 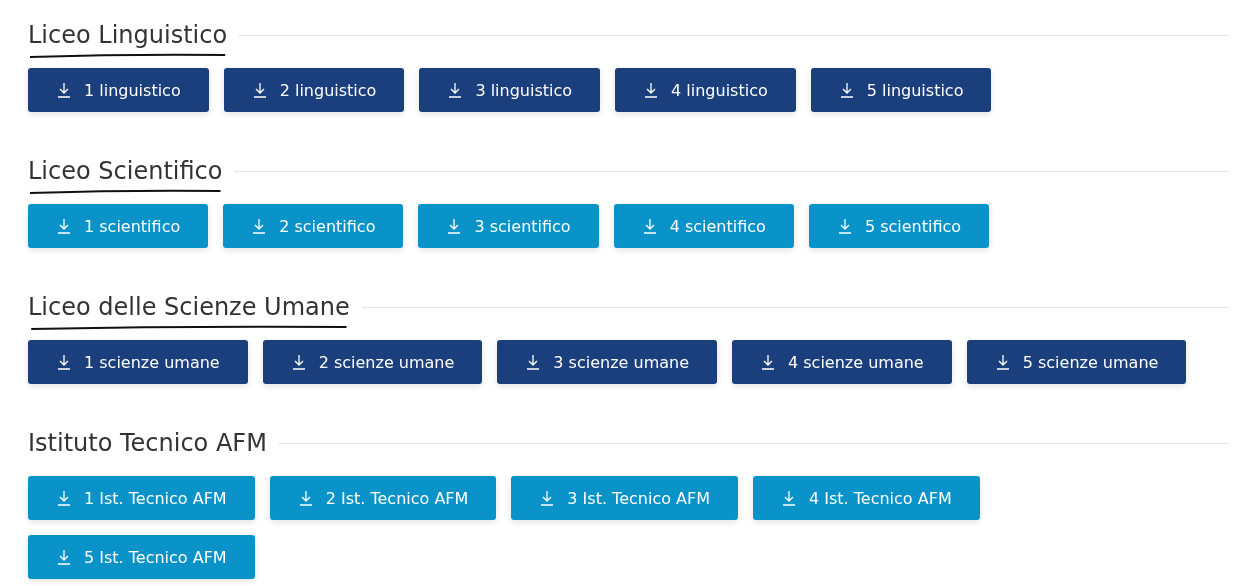 What do you see at coordinates (189, 307) in the screenshot?
I see `section-title: Liceo delle Scienze Umane` at bounding box center [189, 307].